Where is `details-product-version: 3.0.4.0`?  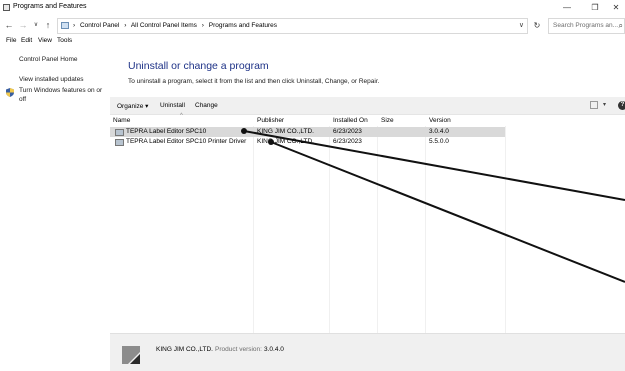
details-product-version: 3.0.4.0 is located at coordinates (274, 349).